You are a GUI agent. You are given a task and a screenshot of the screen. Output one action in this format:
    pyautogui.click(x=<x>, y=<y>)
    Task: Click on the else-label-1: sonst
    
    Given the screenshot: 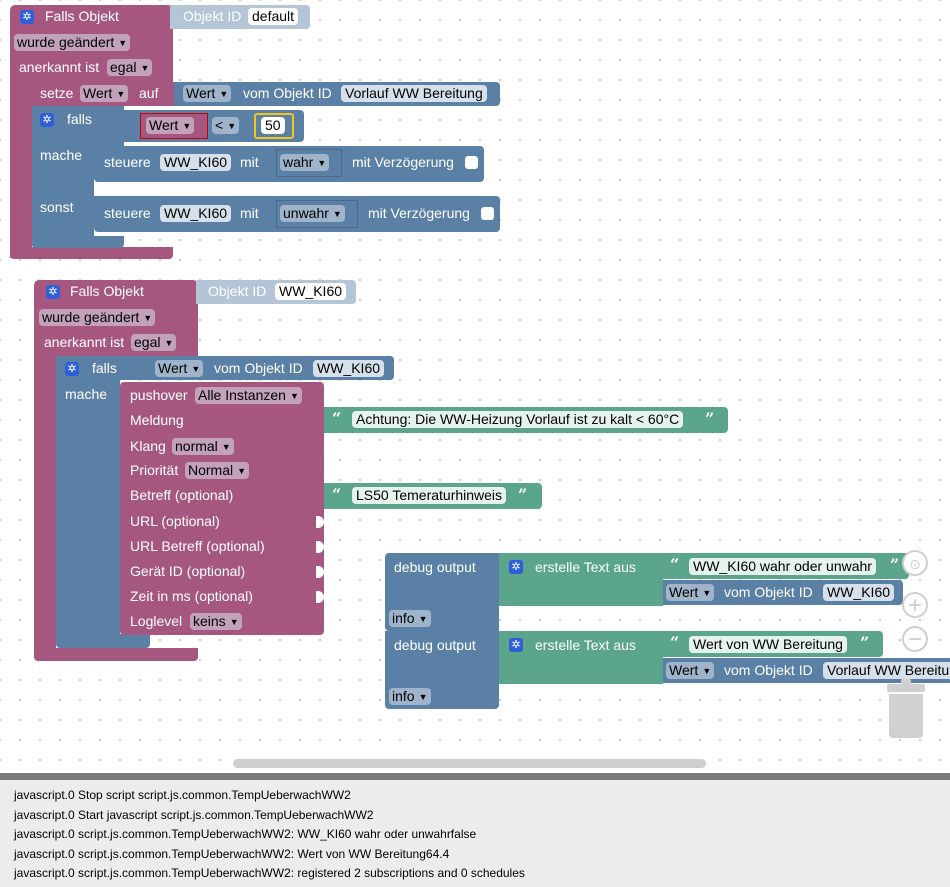 What is the action you would take?
    pyautogui.click(x=57, y=207)
    